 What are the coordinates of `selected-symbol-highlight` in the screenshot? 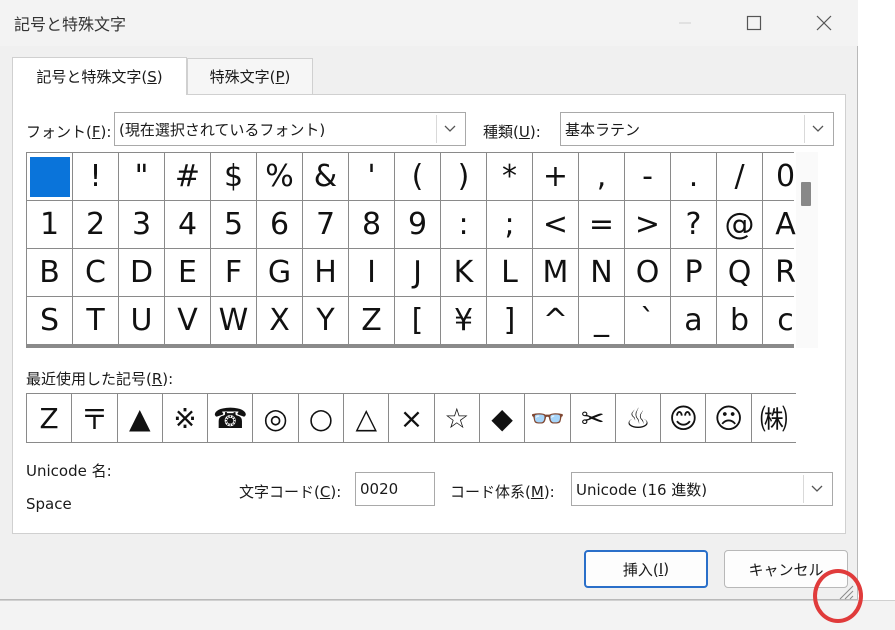 It's located at (49, 176).